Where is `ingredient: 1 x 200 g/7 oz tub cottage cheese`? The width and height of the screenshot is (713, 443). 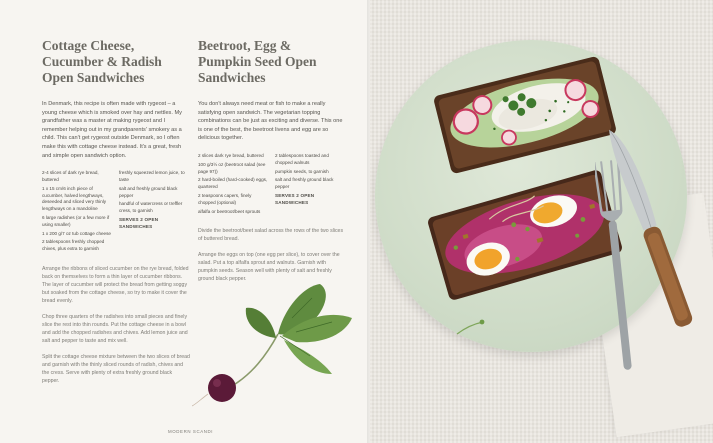 ingredient: 1 x 200 g/7 oz tub cottage cheese is located at coordinates (76, 233).